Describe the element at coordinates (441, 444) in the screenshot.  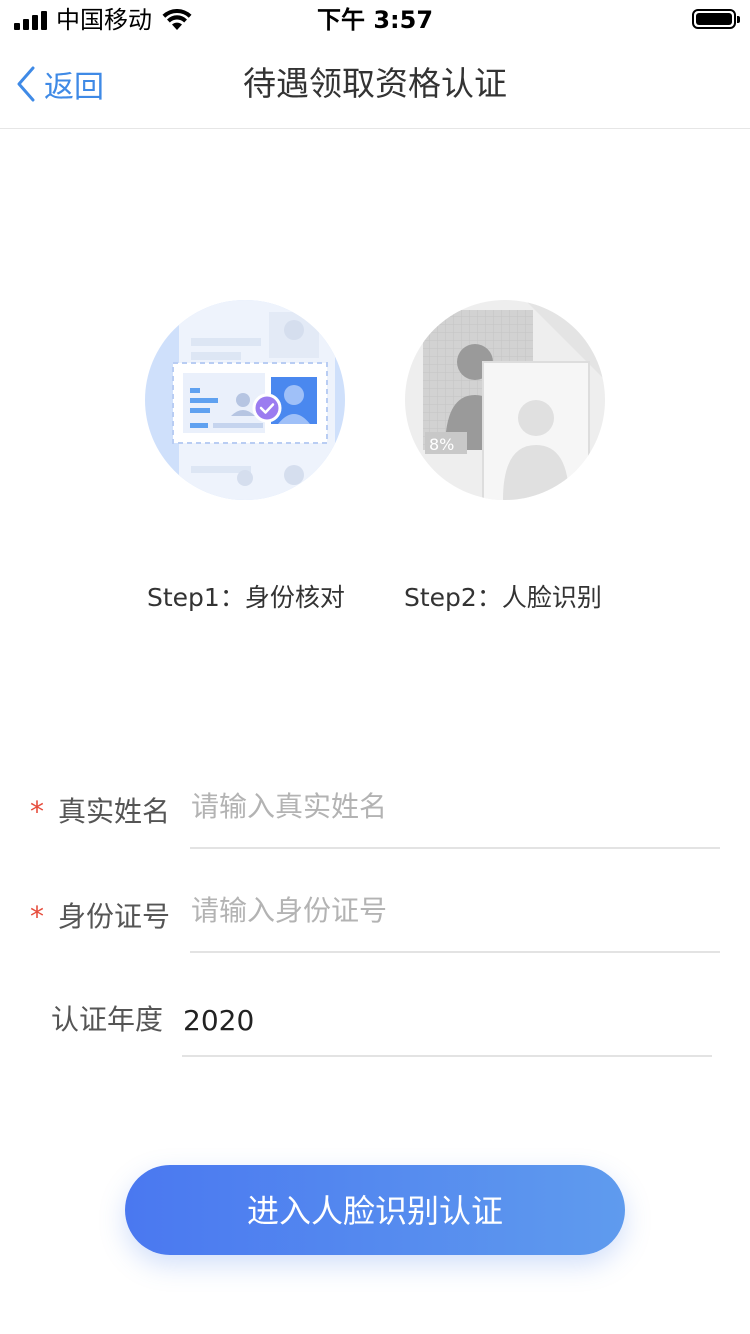
I see `face-match-percent: 8%` at that location.